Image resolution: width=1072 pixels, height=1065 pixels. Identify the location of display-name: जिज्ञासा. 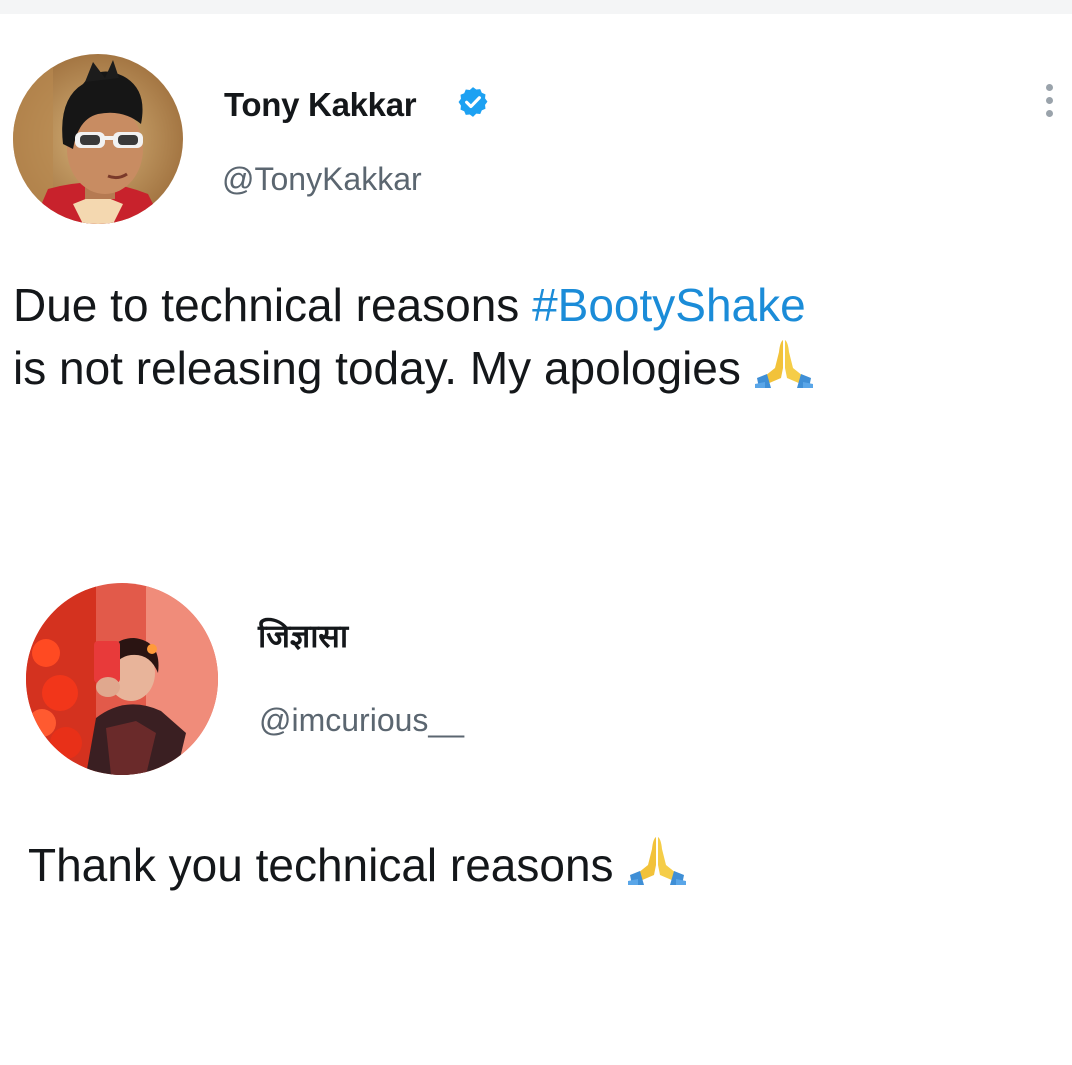
(303, 635).